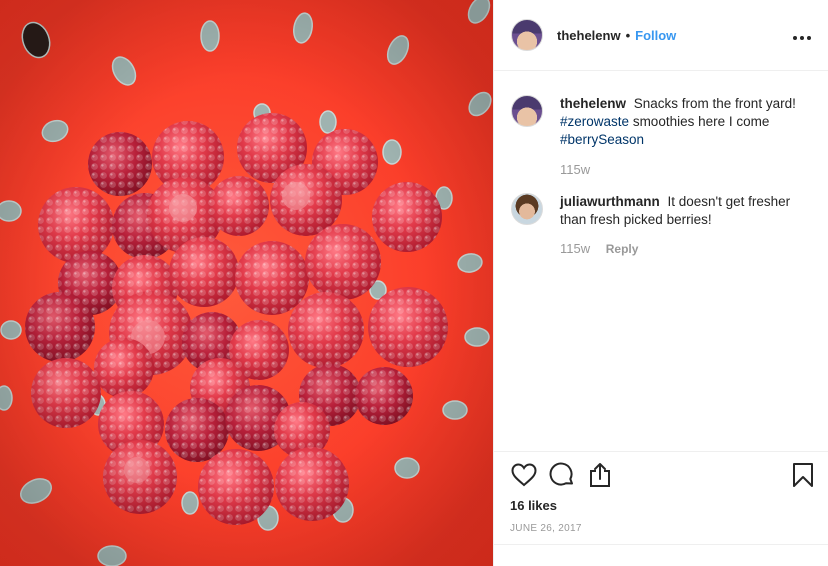 The height and width of the screenshot is (566, 828). What do you see at coordinates (612, 201) in the screenshot?
I see `comment-username: juliawurthmann` at bounding box center [612, 201].